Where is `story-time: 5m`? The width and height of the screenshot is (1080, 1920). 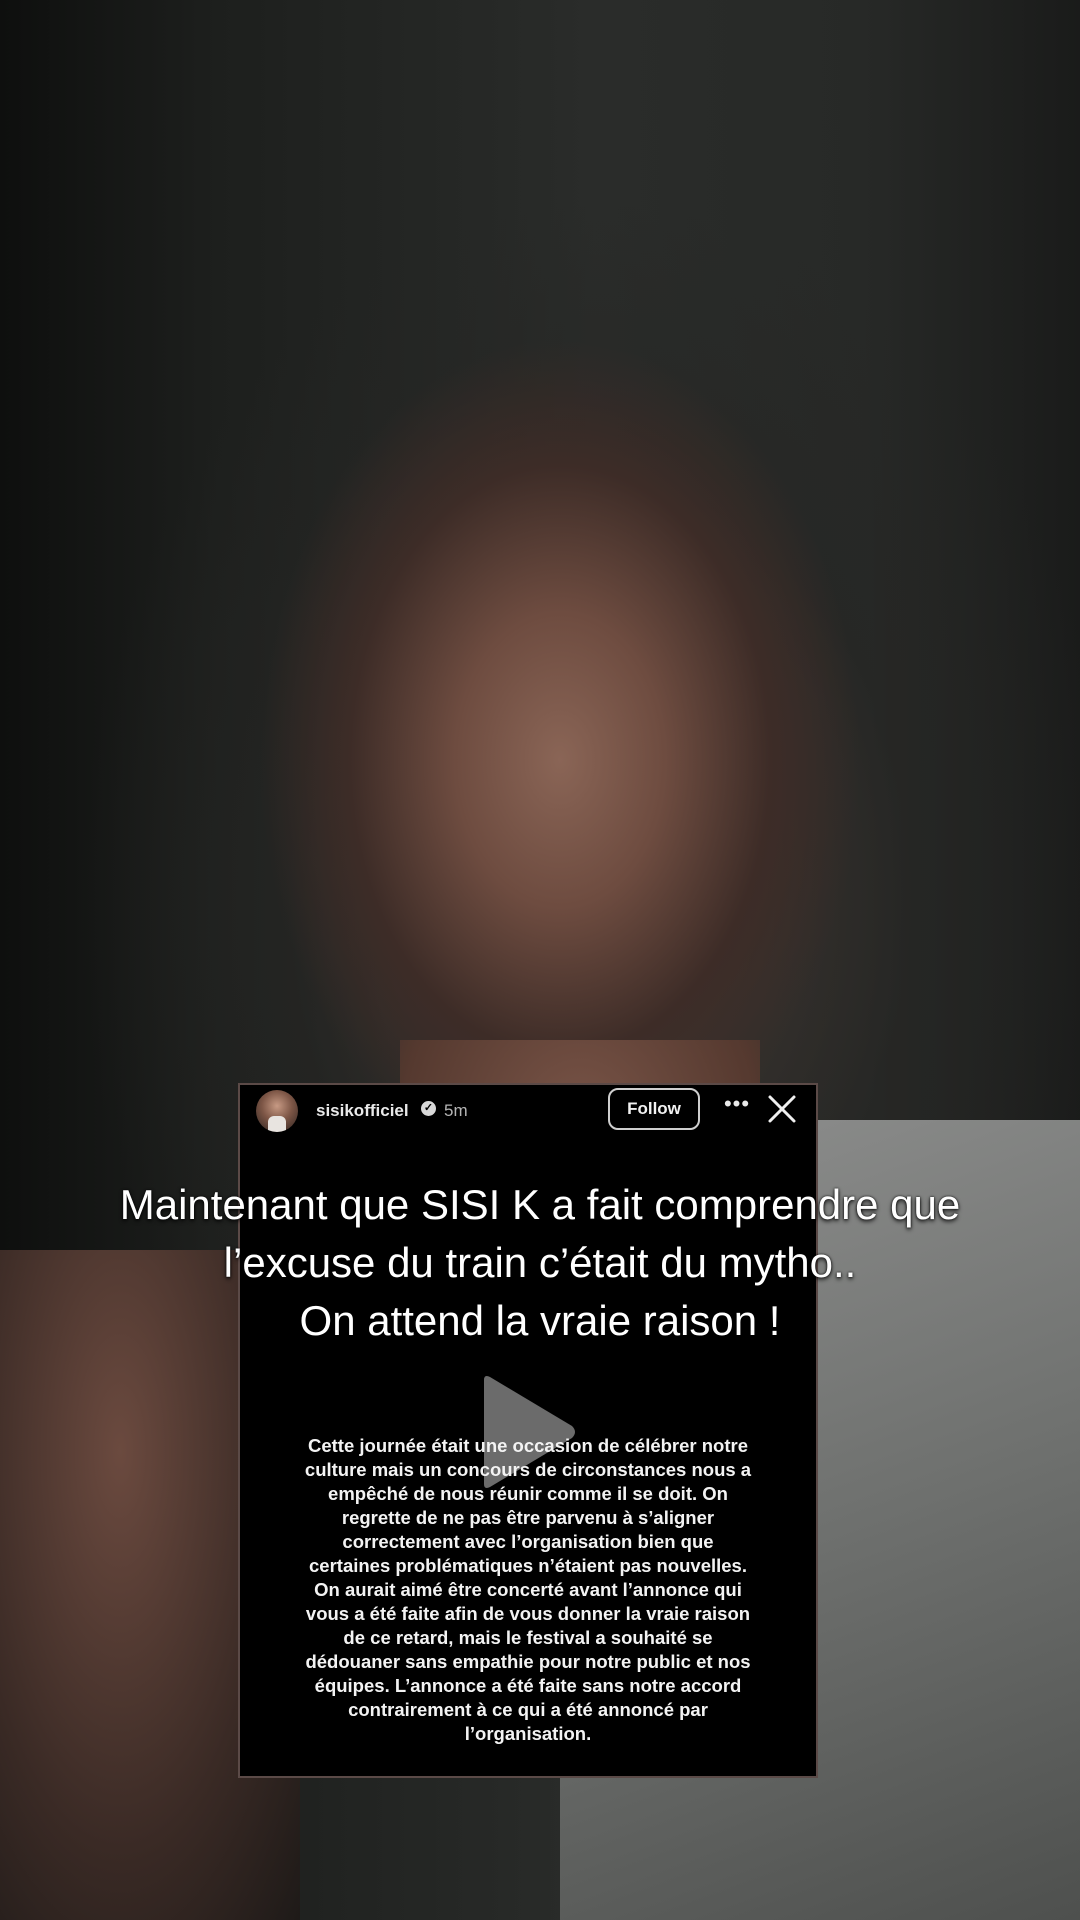 story-time: 5m is located at coordinates (456, 1110).